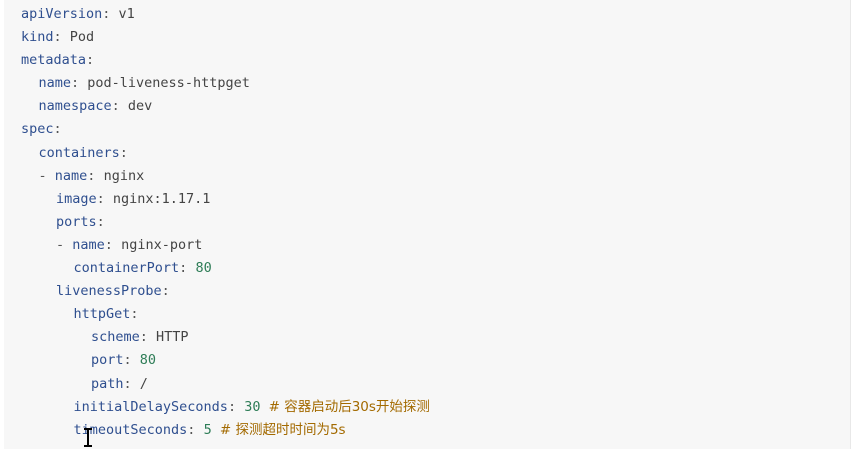 The height and width of the screenshot is (449, 853). I want to click on yaml-key: scheme, so click(115, 337).